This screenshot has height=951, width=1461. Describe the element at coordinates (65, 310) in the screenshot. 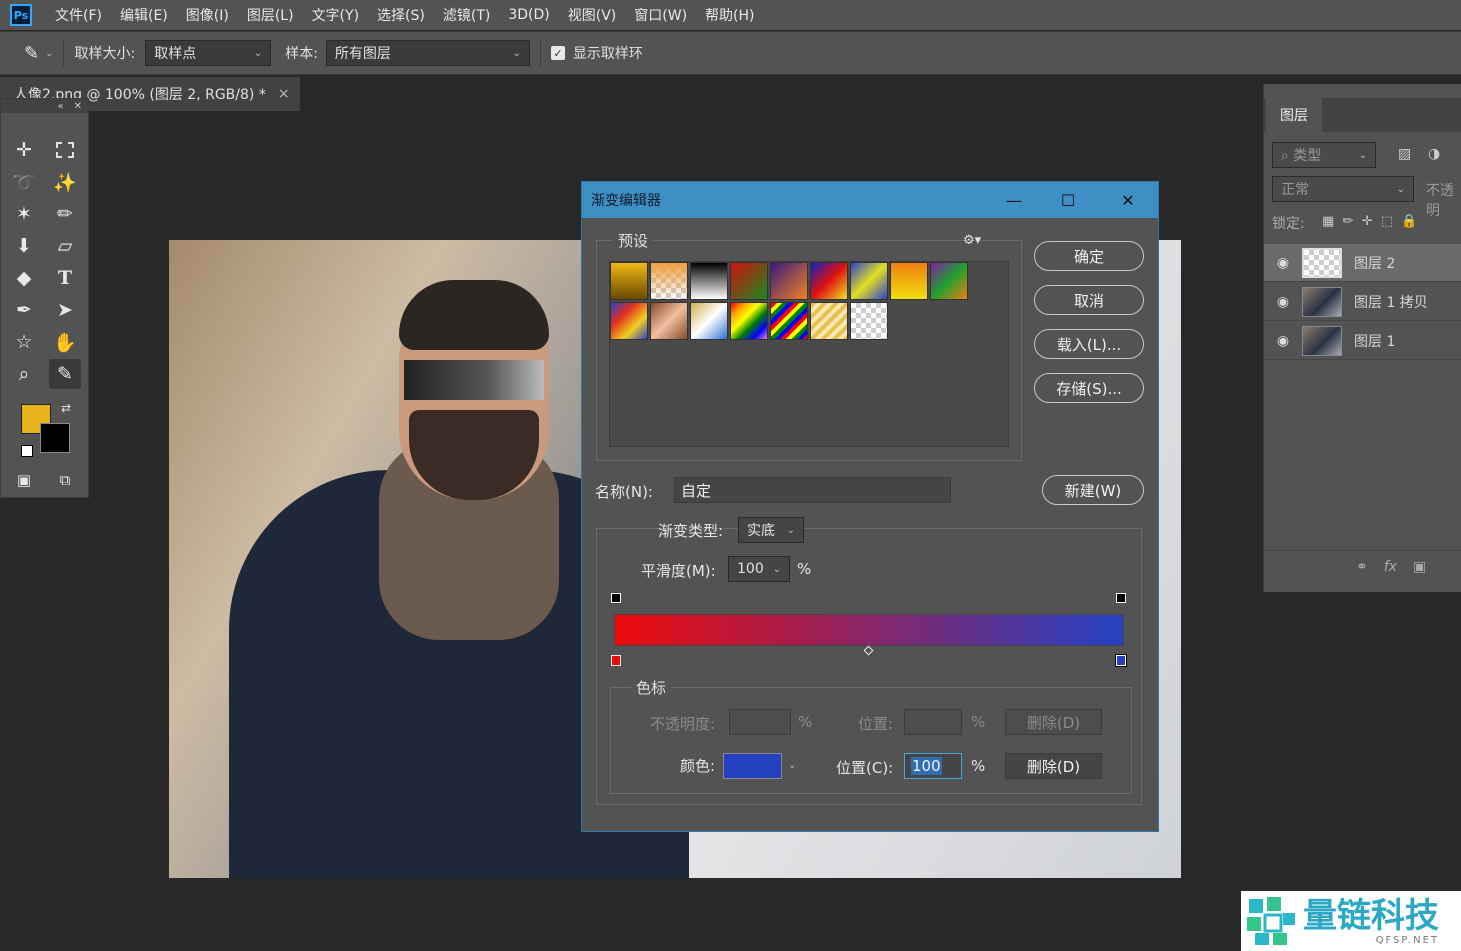

I see `path-select-icon: ➤` at that location.